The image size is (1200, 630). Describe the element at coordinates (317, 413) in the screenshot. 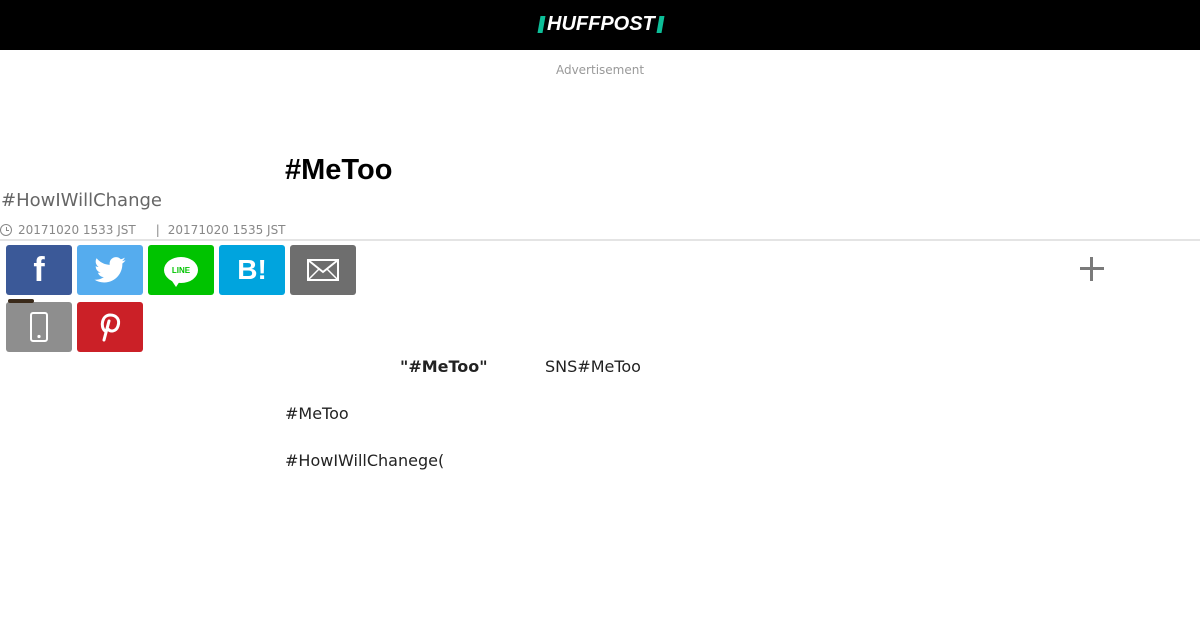

I see `paragraph-2-text: #MeToo` at that location.